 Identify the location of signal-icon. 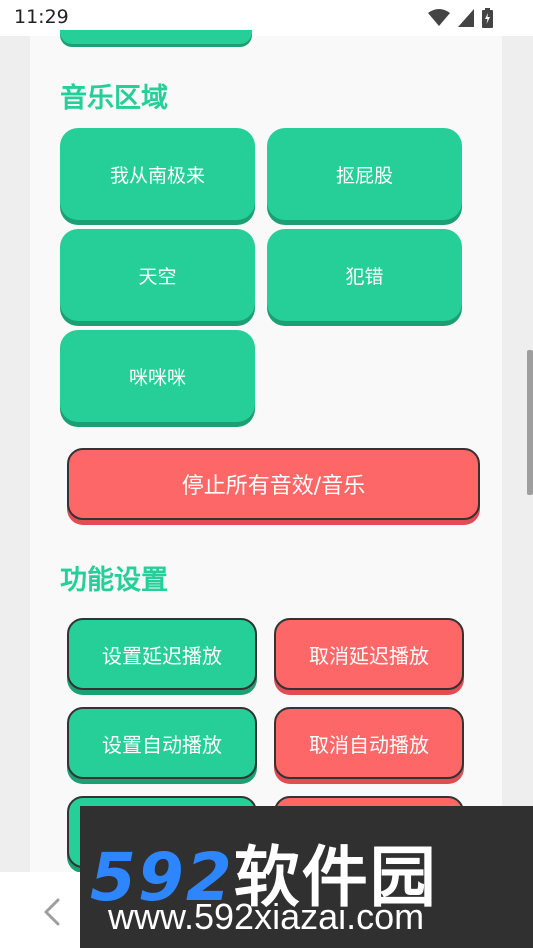
(466, 18).